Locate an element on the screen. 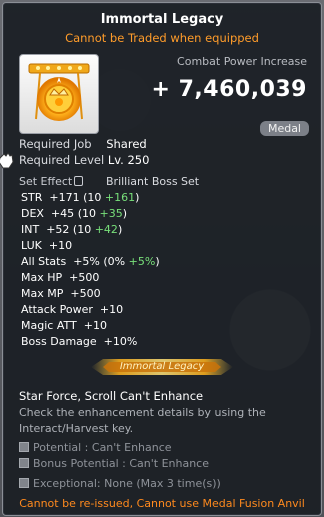  stat-base: (0% is located at coordinates (116, 261).